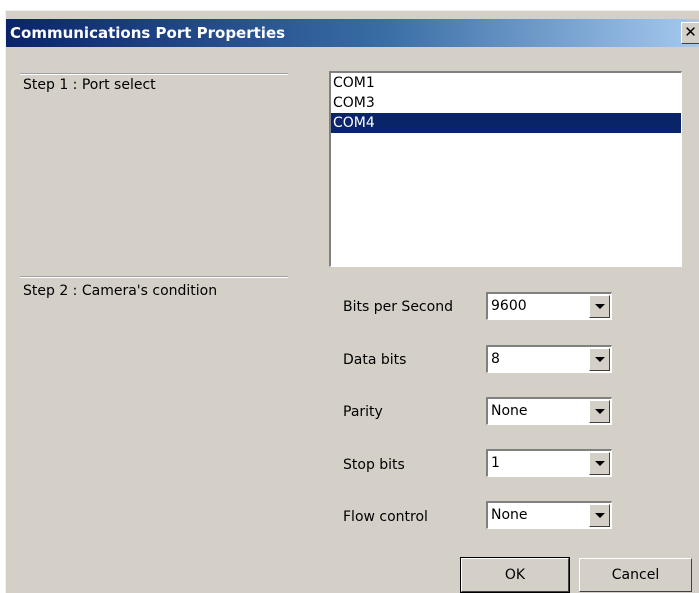 The image size is (699, 593). What do you see at coordinates (635, 575) in the screenshot?
I see `cancel-button: Cancel` at bounding box center [635, 575].